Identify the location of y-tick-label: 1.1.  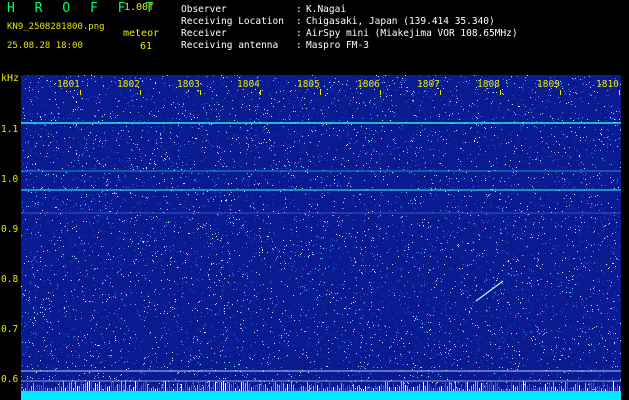
(10, 129).